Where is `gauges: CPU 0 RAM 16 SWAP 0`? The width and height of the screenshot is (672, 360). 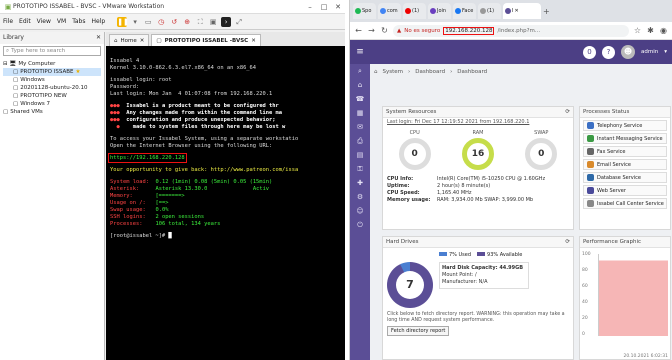
gauges: CPU 0 RAM 16 SWAP 0 is located at coordinates (478, 148).